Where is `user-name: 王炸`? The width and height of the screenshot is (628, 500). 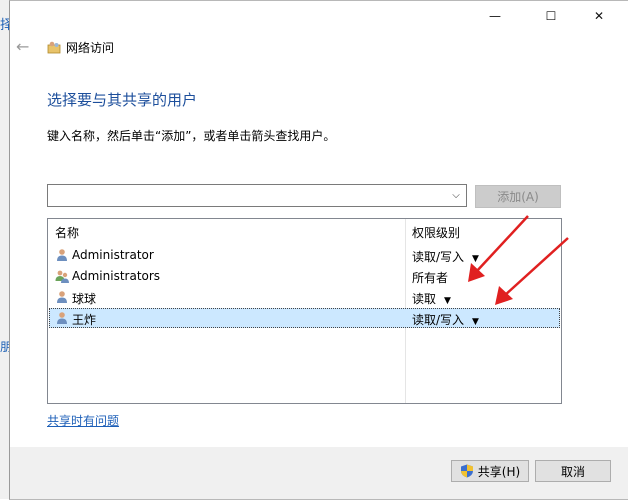
user-name: 王炸 is located at coordinates (84, 319).